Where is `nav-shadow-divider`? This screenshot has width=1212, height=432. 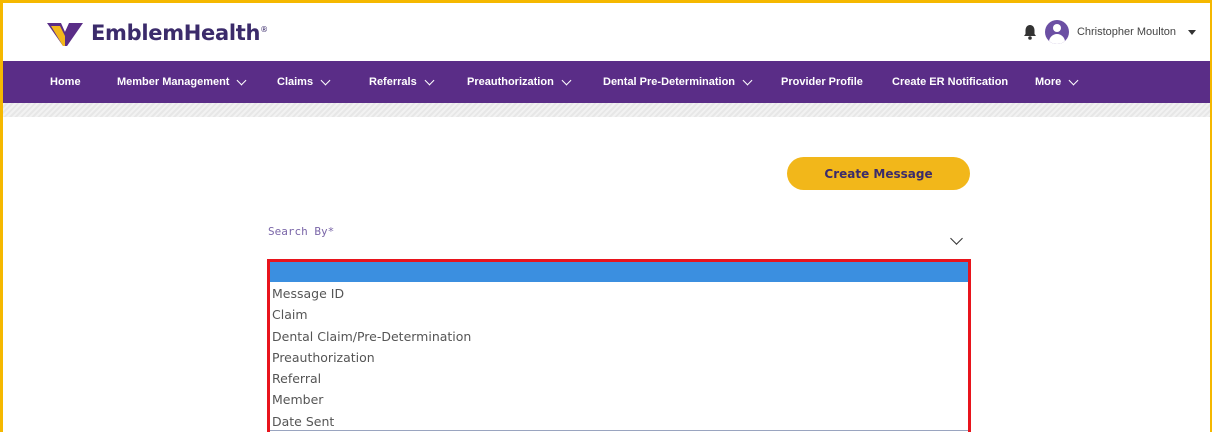 nav-shadow-divider is located at coordinates (606, 110).